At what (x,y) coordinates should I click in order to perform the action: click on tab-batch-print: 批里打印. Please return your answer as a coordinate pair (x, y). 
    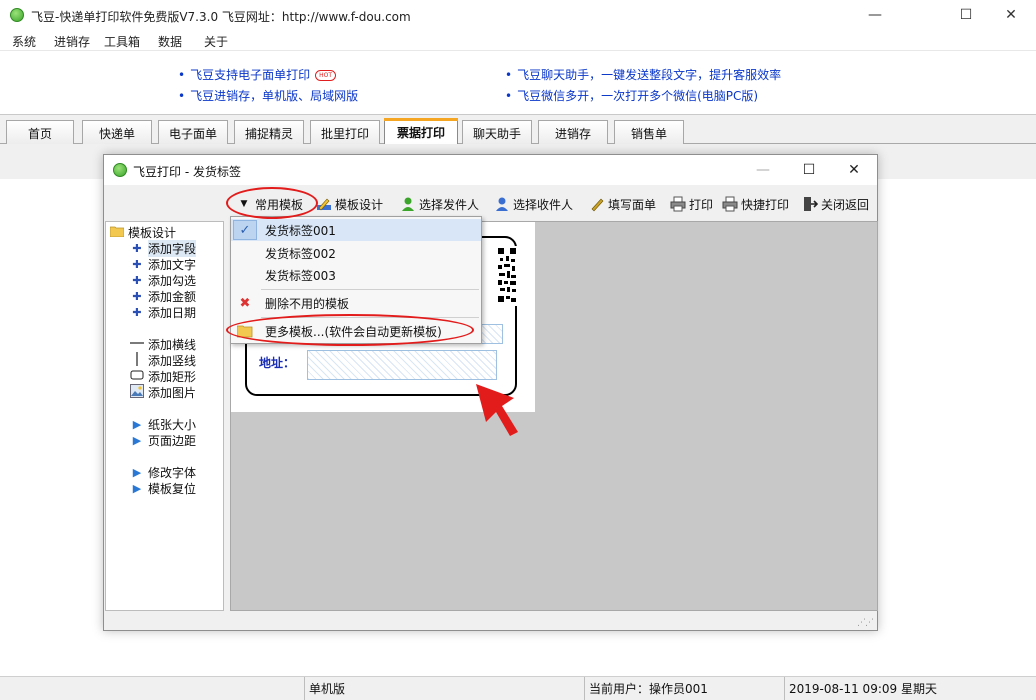
    Looking at the image, I should click on (345, 132).